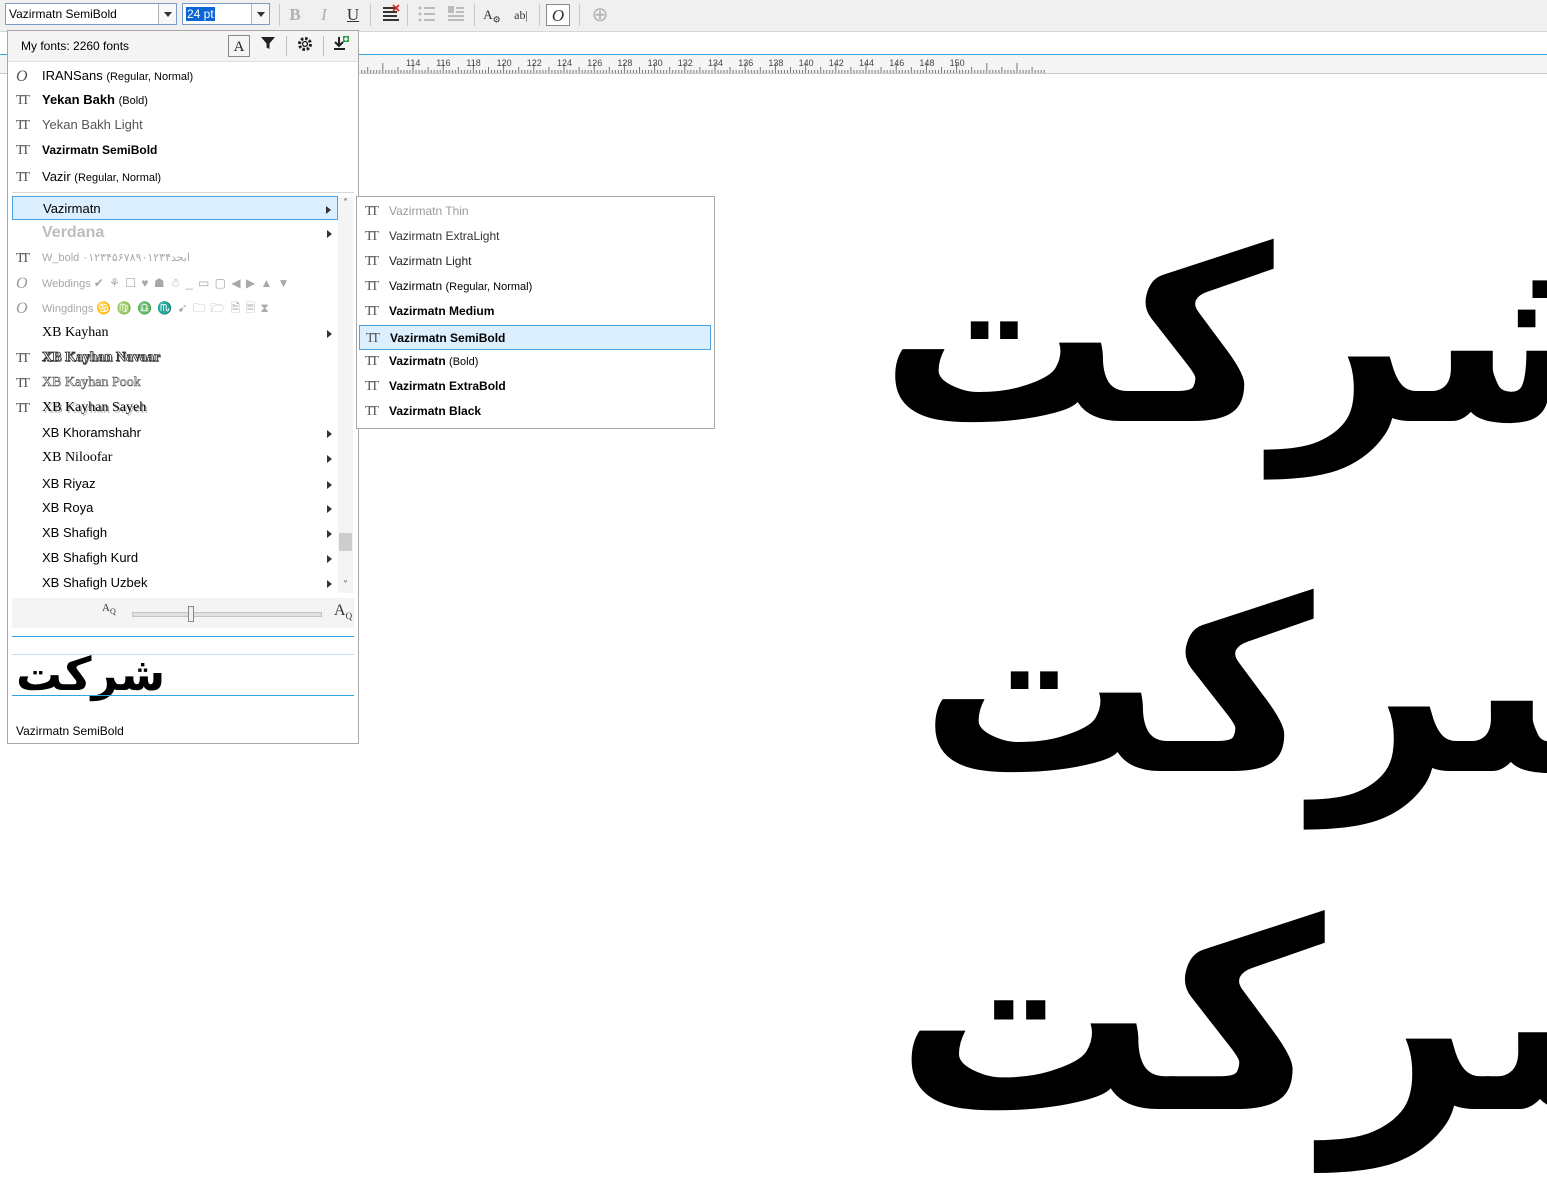 The width and height of the screenshot is (1547, 1201). What do you see at coordinates (175, 433) in the screenshot?
I see `font-item-xb-khoramshahr: XB Khoramshahr` at bounding box center [175, 433].